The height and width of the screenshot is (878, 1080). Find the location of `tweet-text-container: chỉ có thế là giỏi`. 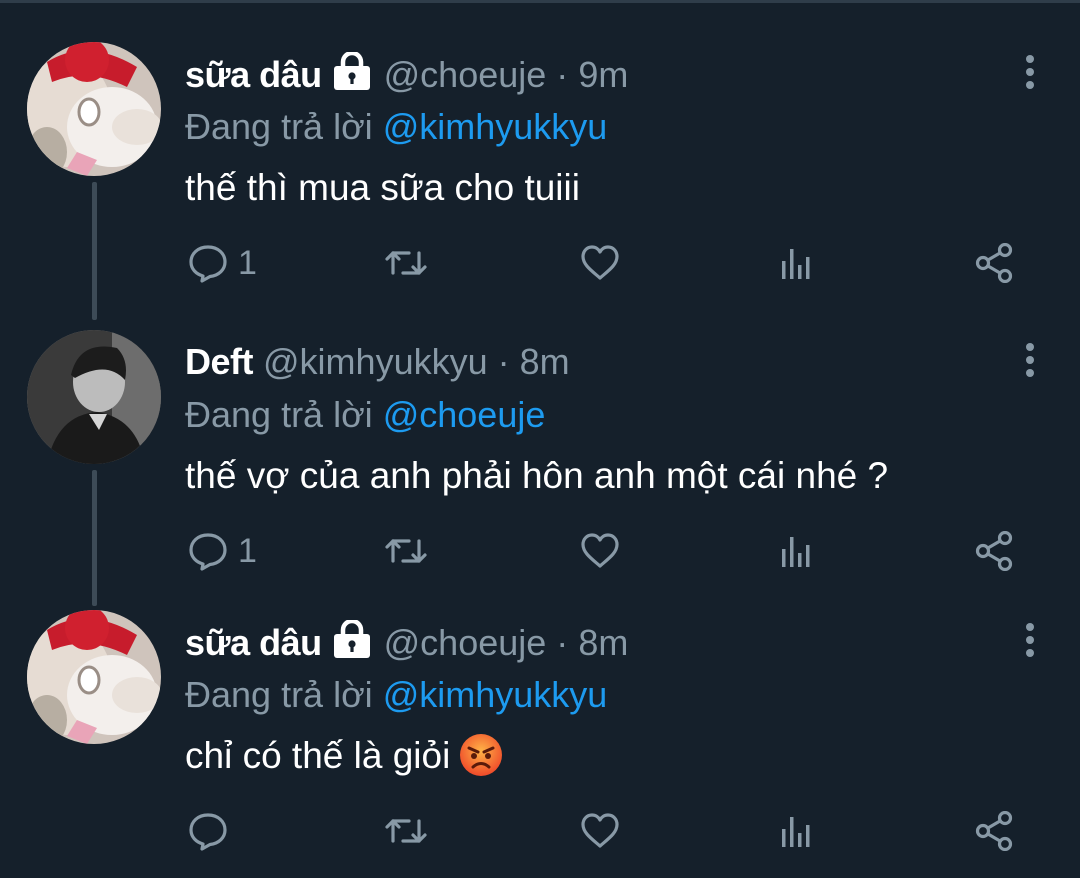

tweet-text-container: chỉ có thế là giỏi is located at coordinates (344, 761).